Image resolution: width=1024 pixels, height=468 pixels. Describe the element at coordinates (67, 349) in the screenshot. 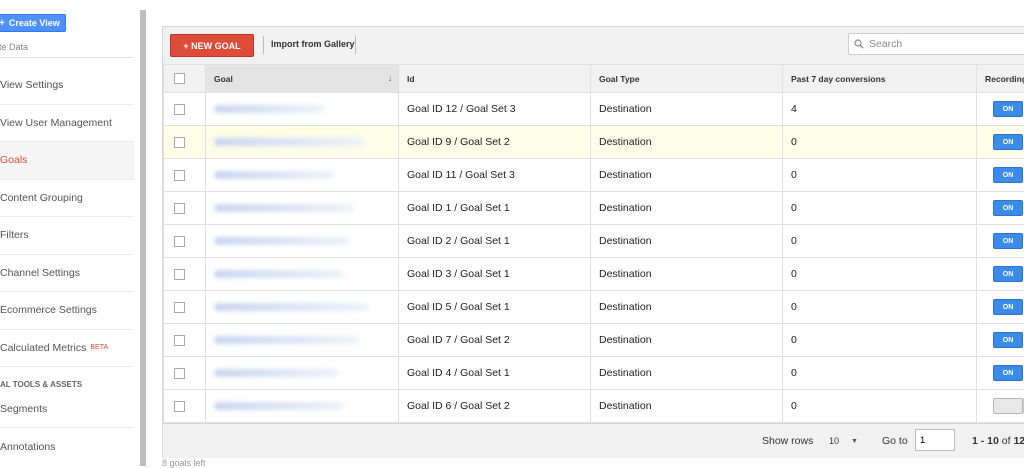

I see `sidebar-item-calculated-metrics: Calculated Metrics BETA` at that location.